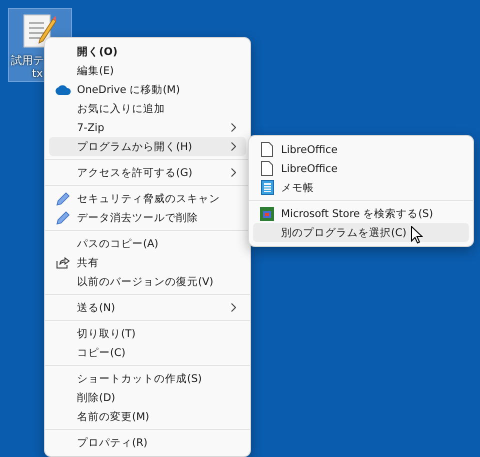 The image size is (480, 457). I want to click on menu-item: 以前のバージョンの復元(V), so click(147, 281).